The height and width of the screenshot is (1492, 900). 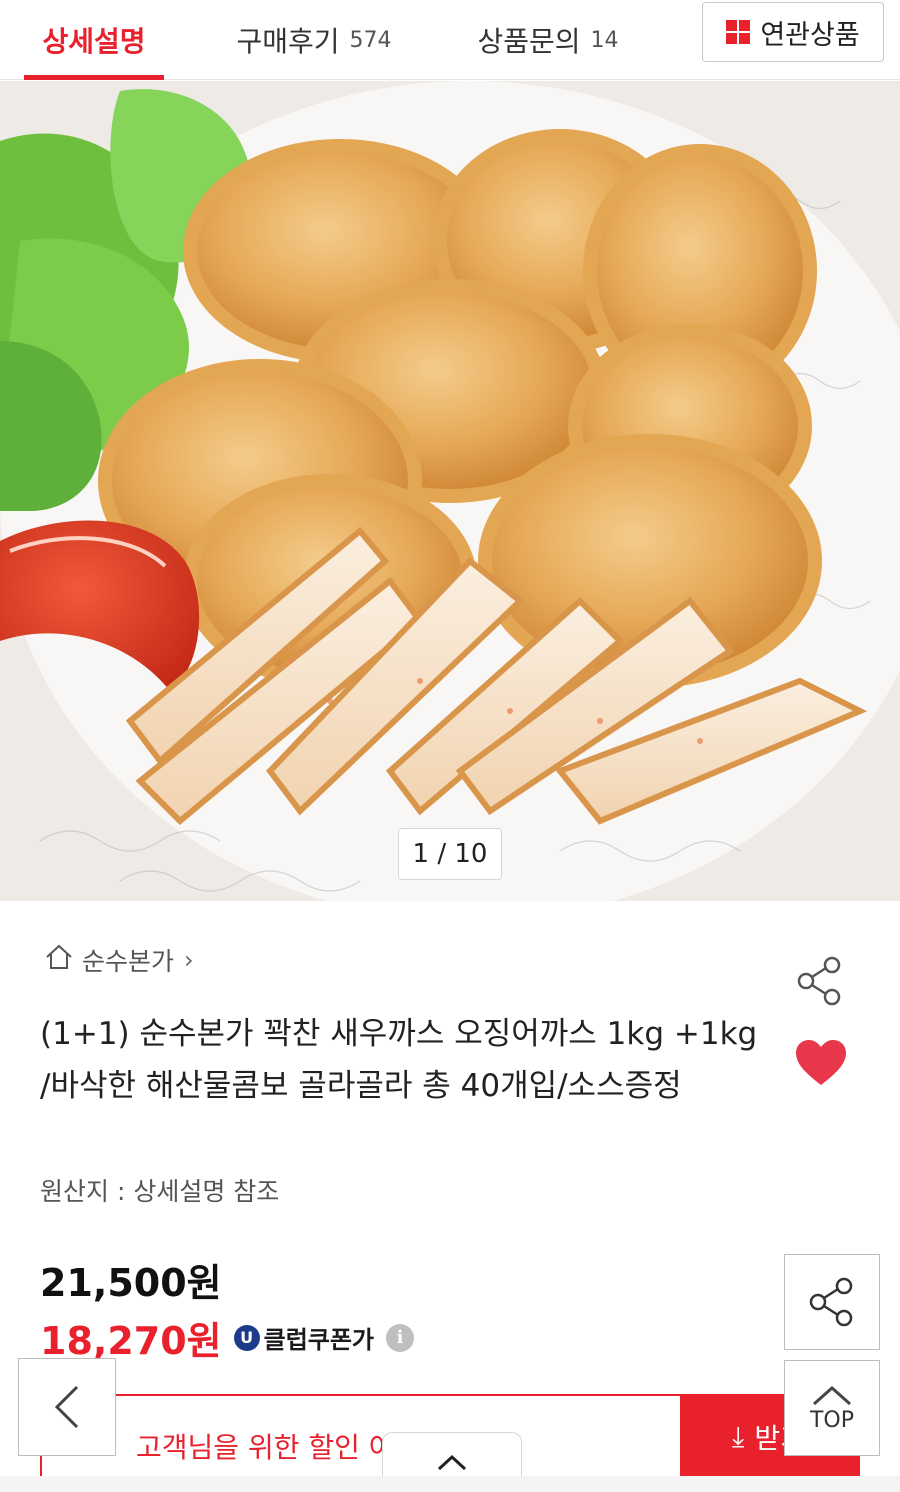 I want to click on tab-review-label: 구매후기, so click(x=288, y=41).